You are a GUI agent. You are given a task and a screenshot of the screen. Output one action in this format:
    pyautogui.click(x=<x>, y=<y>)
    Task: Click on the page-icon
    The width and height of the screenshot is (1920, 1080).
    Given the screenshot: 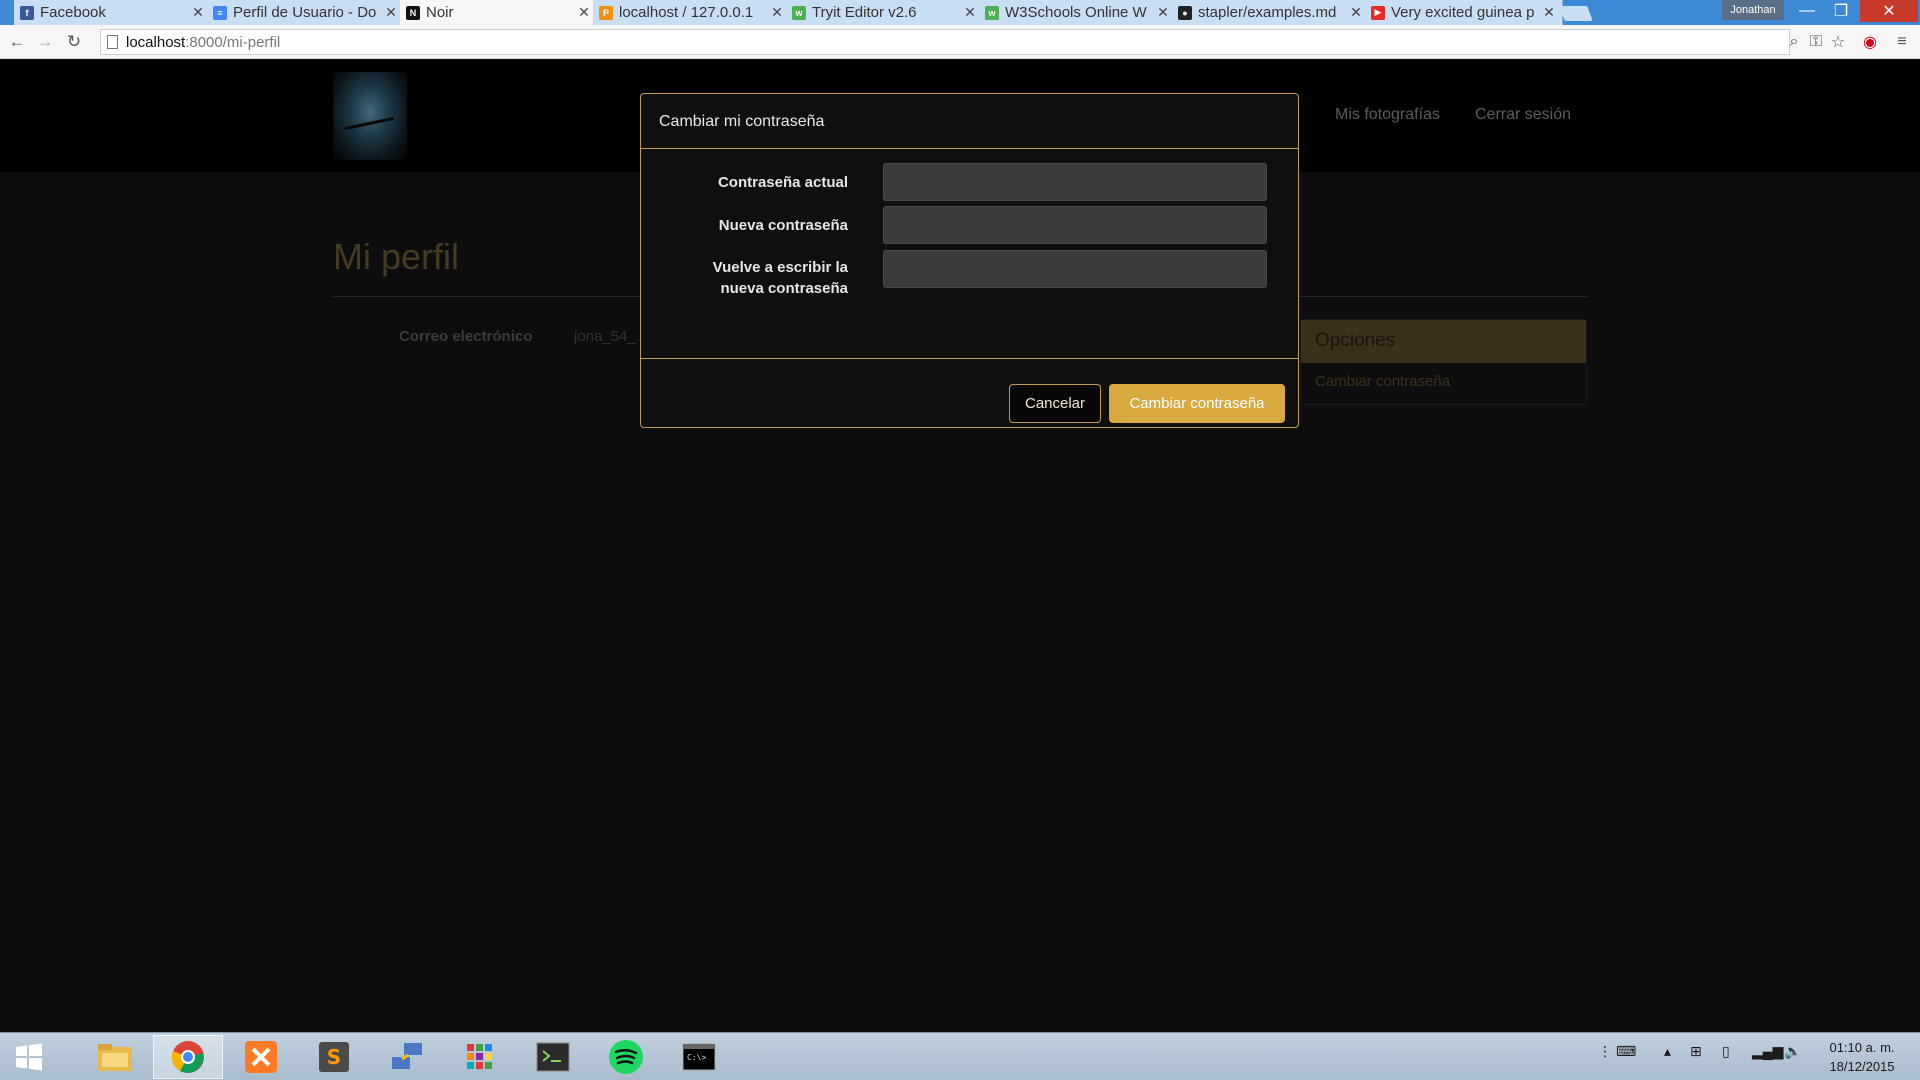 What is the action you would take?
    pyautogui.click(x=112, y=42)
    